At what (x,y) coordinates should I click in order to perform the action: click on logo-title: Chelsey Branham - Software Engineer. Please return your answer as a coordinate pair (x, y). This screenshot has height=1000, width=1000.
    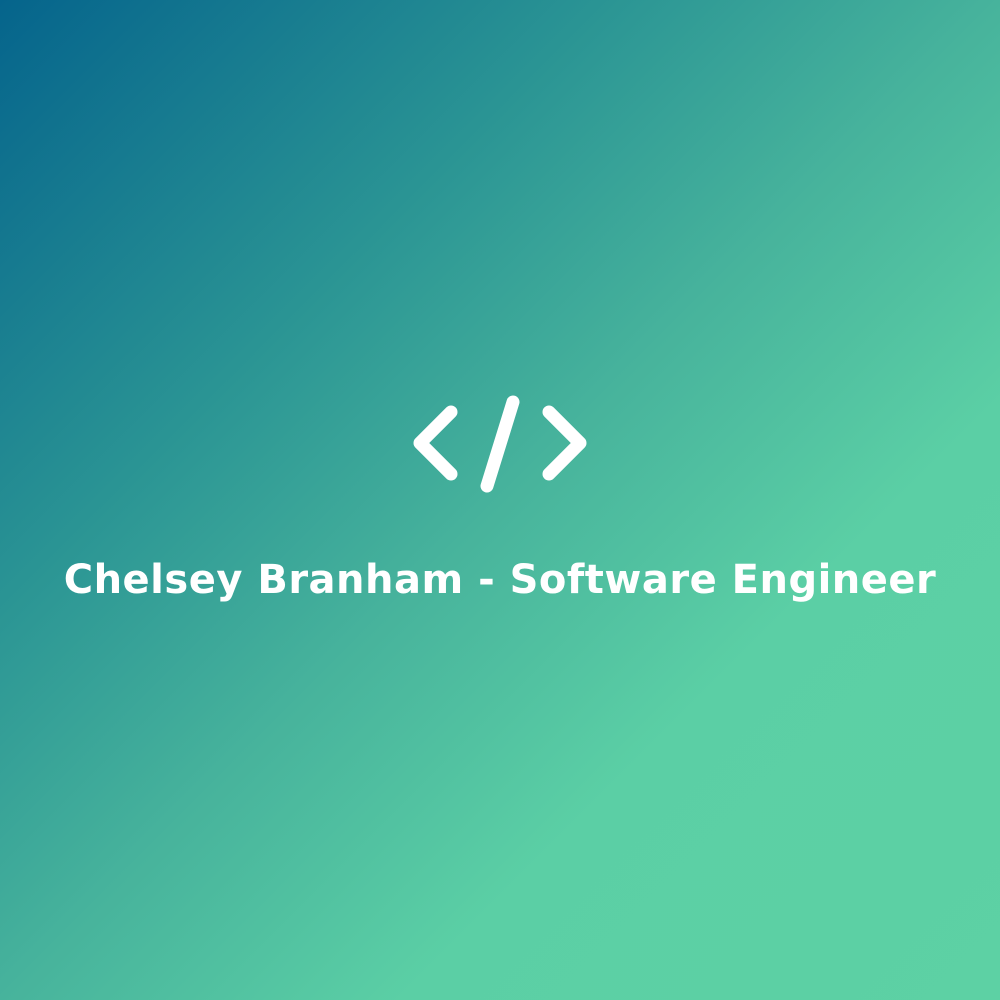
    Looking at the image, I should click on (500, 580).